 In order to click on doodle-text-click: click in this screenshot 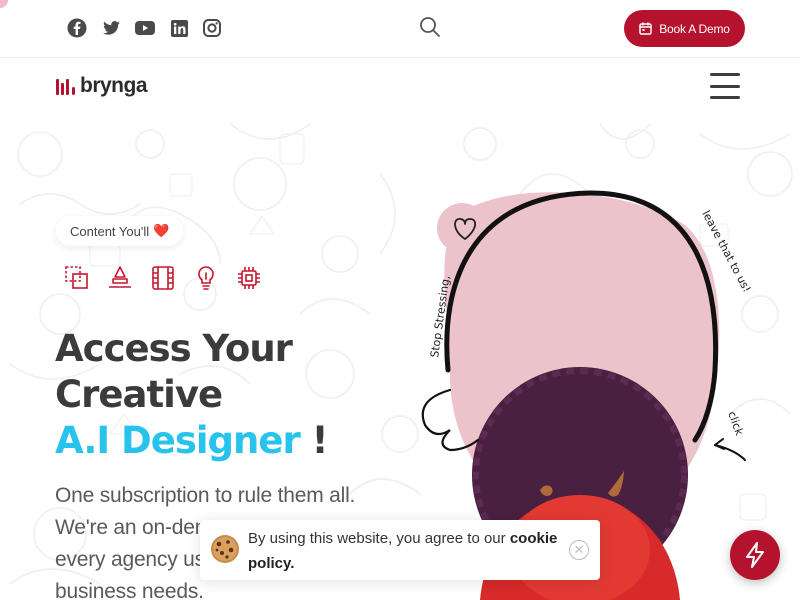, I will do `click(735, 424)`.